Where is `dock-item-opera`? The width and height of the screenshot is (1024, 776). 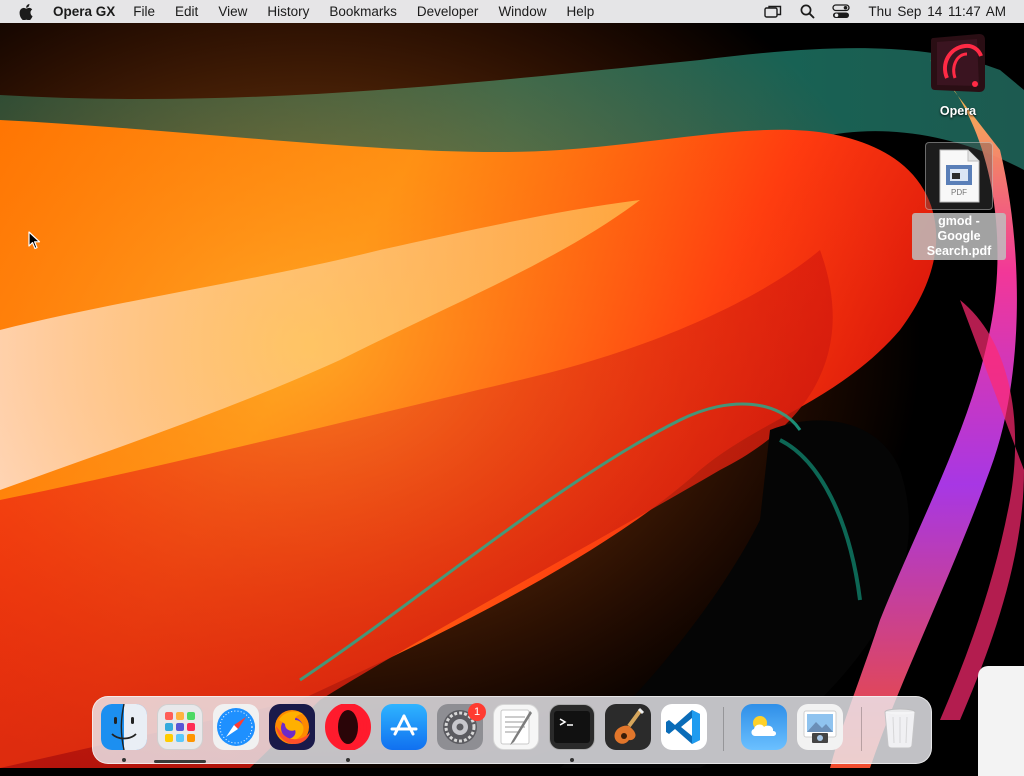 dock-item-opera is located at coordinates (348, 727).